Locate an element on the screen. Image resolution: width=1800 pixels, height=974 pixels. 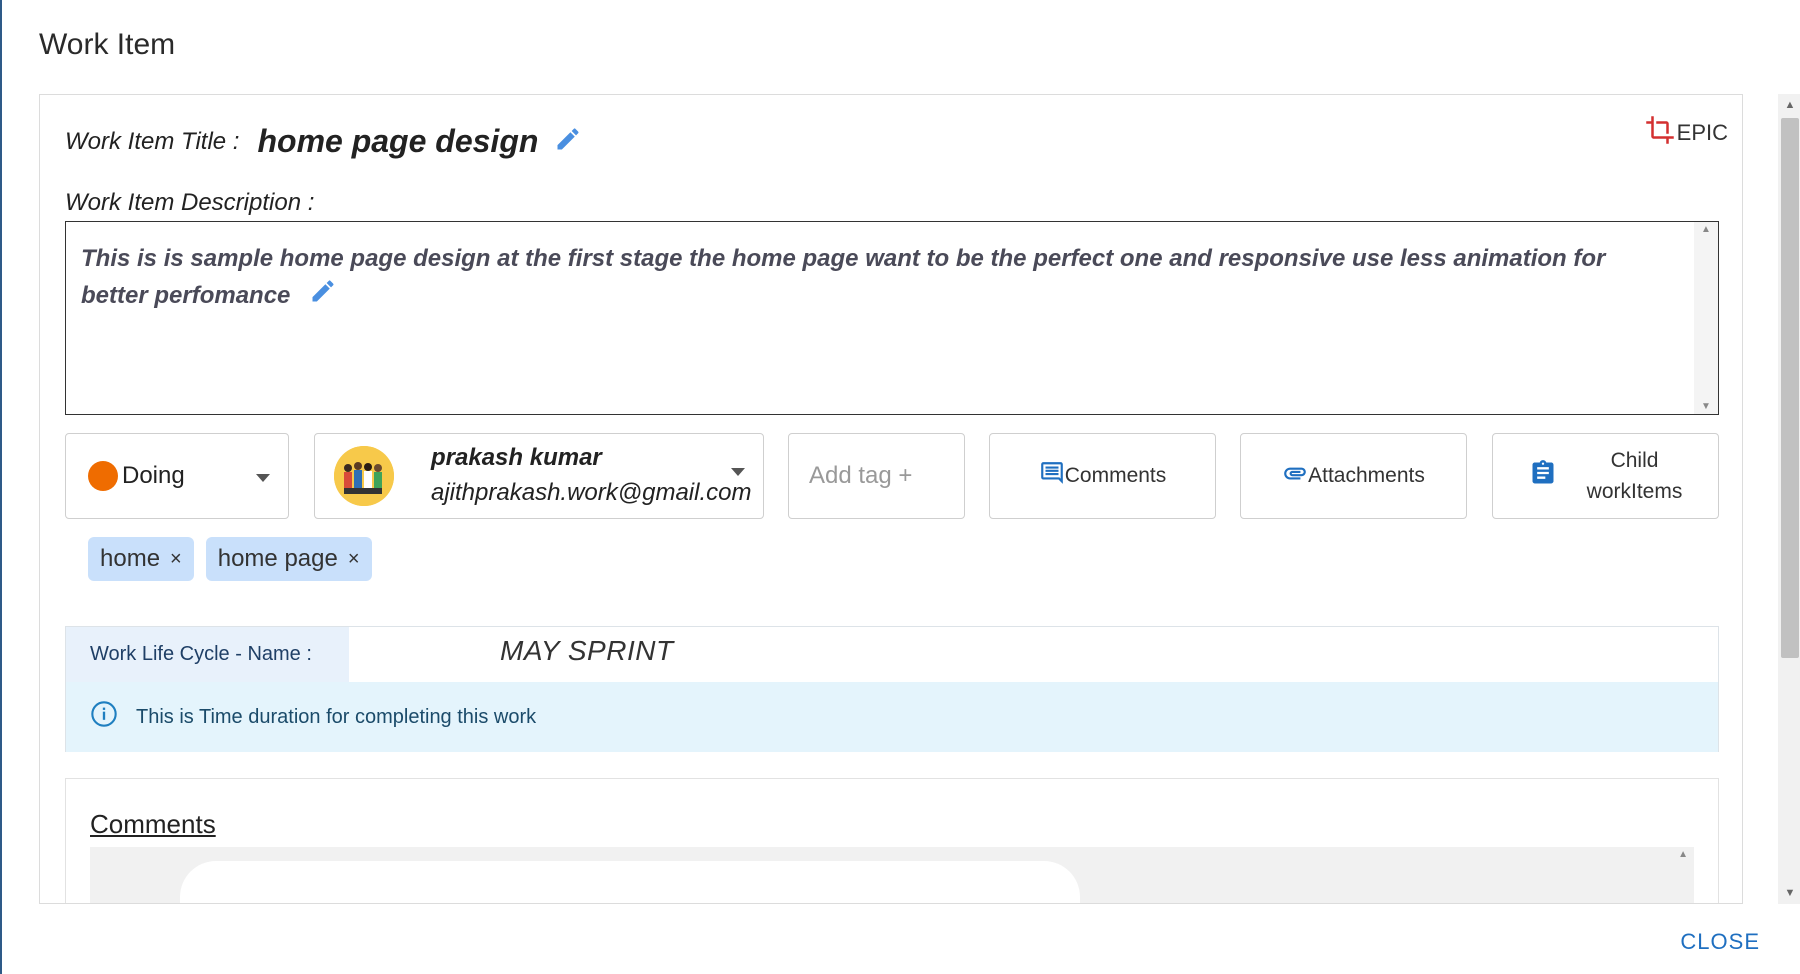
child-label-line2: workItems is located at coordinates (1634, 491).